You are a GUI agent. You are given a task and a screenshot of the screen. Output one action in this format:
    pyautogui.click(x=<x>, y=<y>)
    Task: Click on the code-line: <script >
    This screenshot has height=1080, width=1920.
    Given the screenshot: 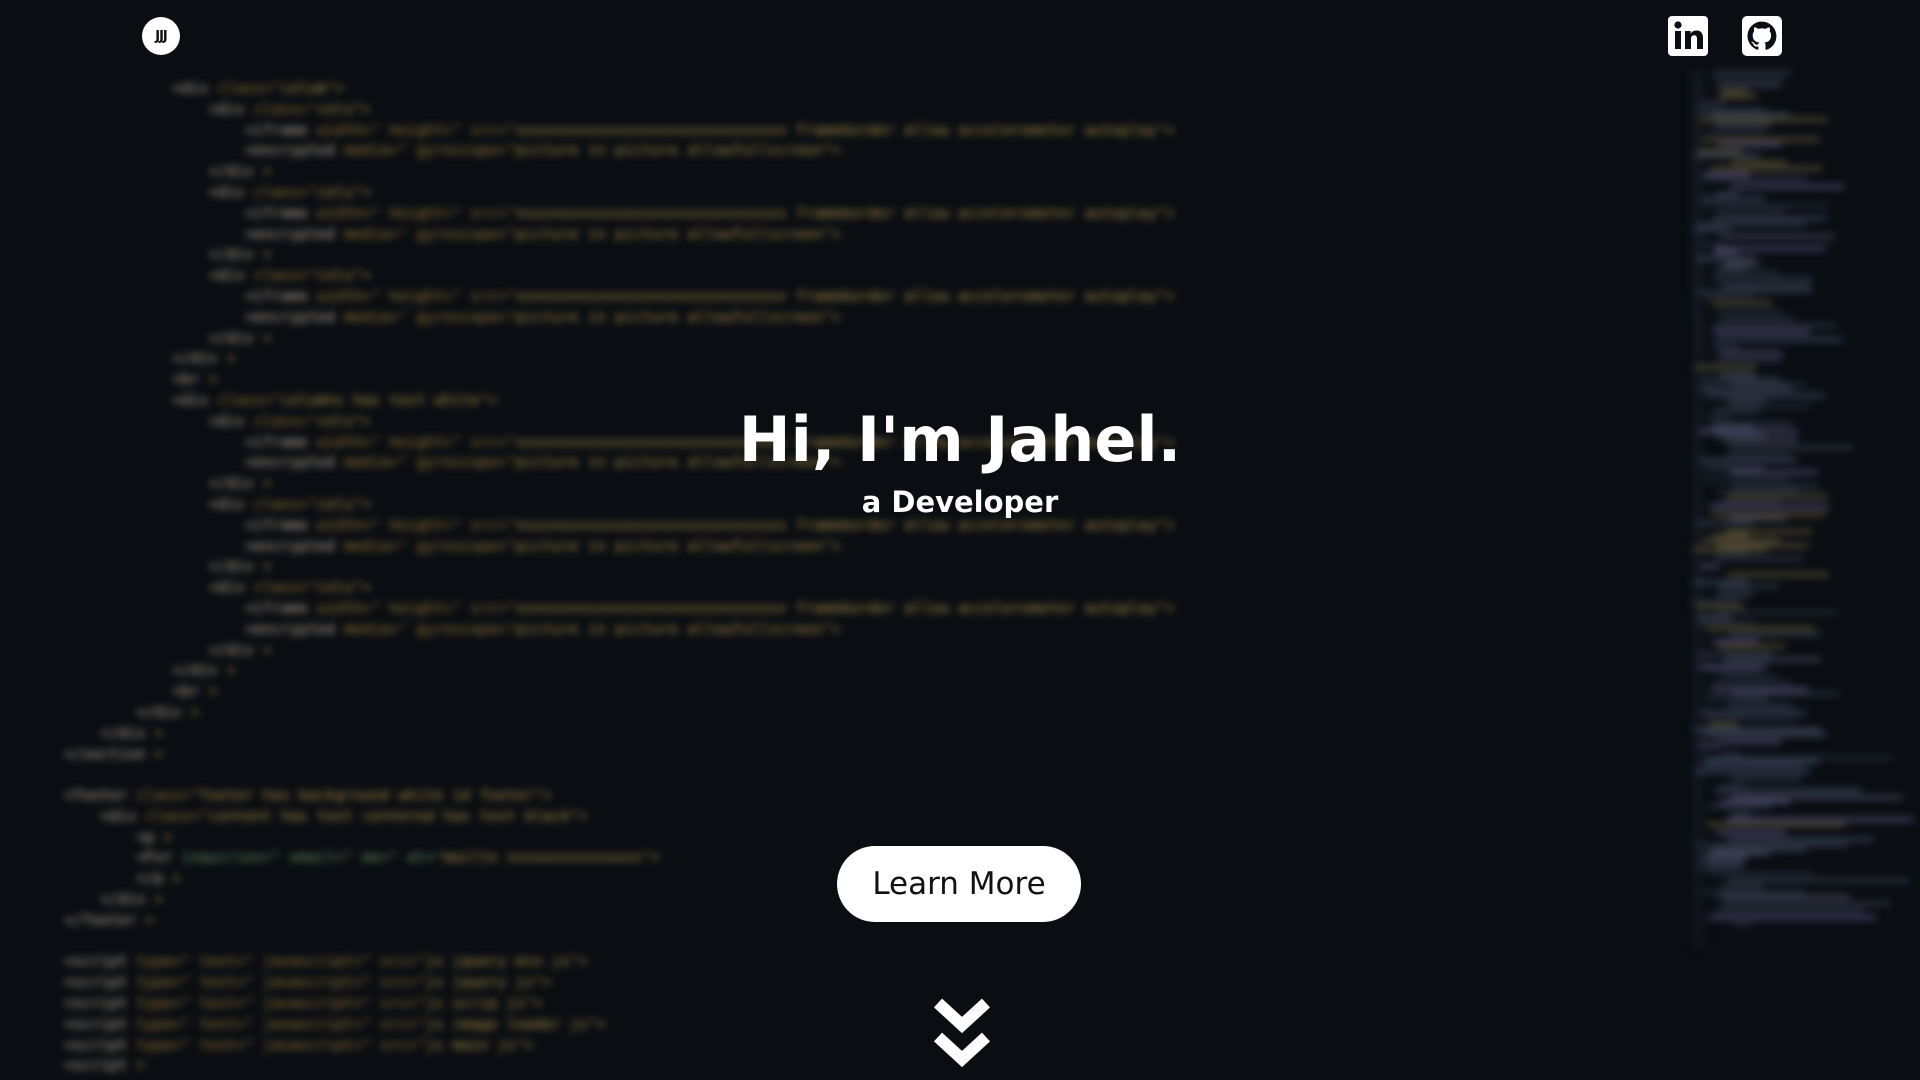 What is the action you would take?
    pyautogui.click(x=105, y=1065)
    